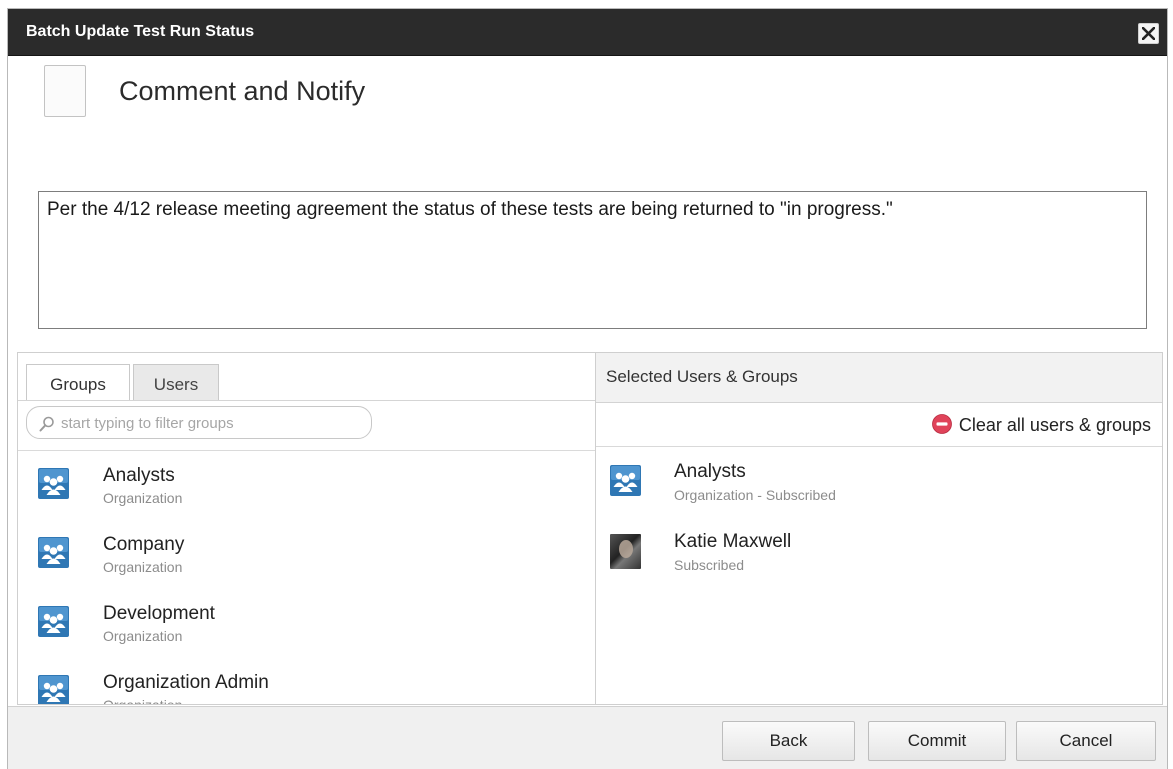 This screenshot has height=769, width=1173. Describe the element at coordinates (176, 382) in the screenshot. I see `tab-users: Users` at that location.